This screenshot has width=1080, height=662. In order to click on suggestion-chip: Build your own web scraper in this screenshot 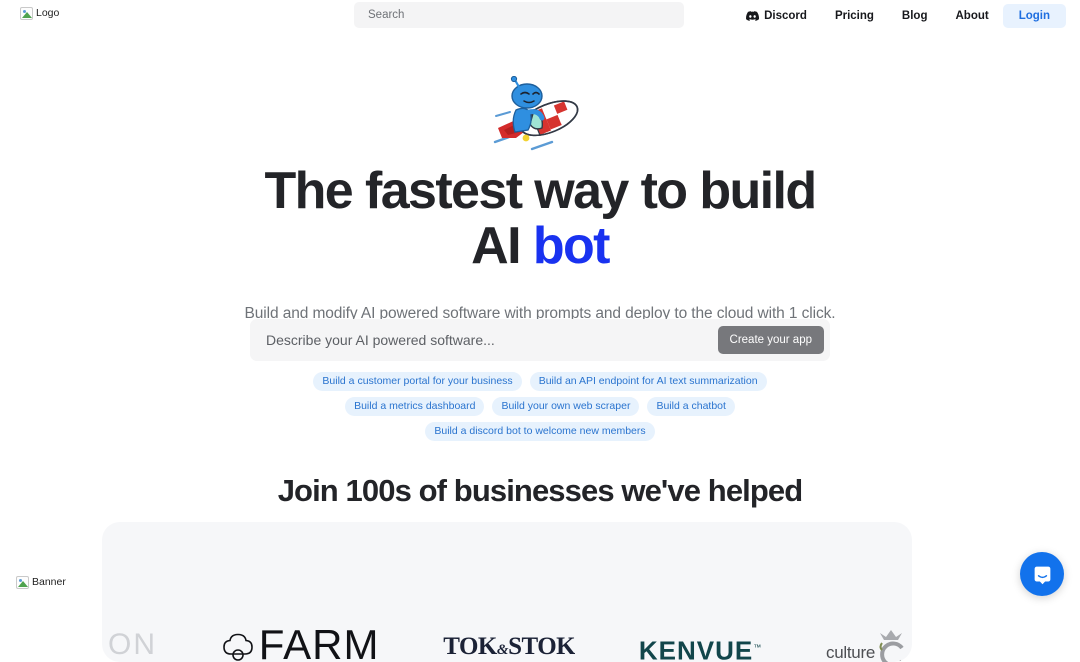, I will do `click(565, 406)`.